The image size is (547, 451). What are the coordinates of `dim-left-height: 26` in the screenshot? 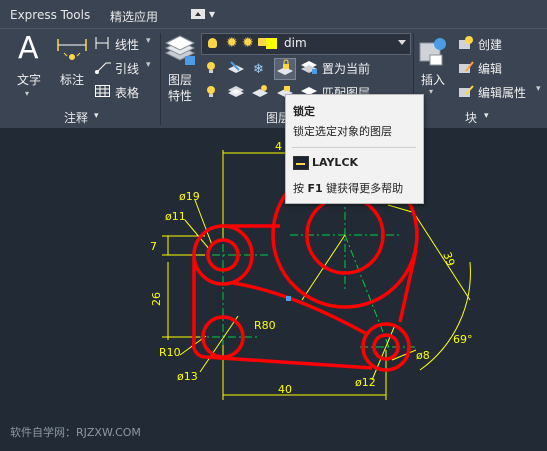 It's located at (156, 299).